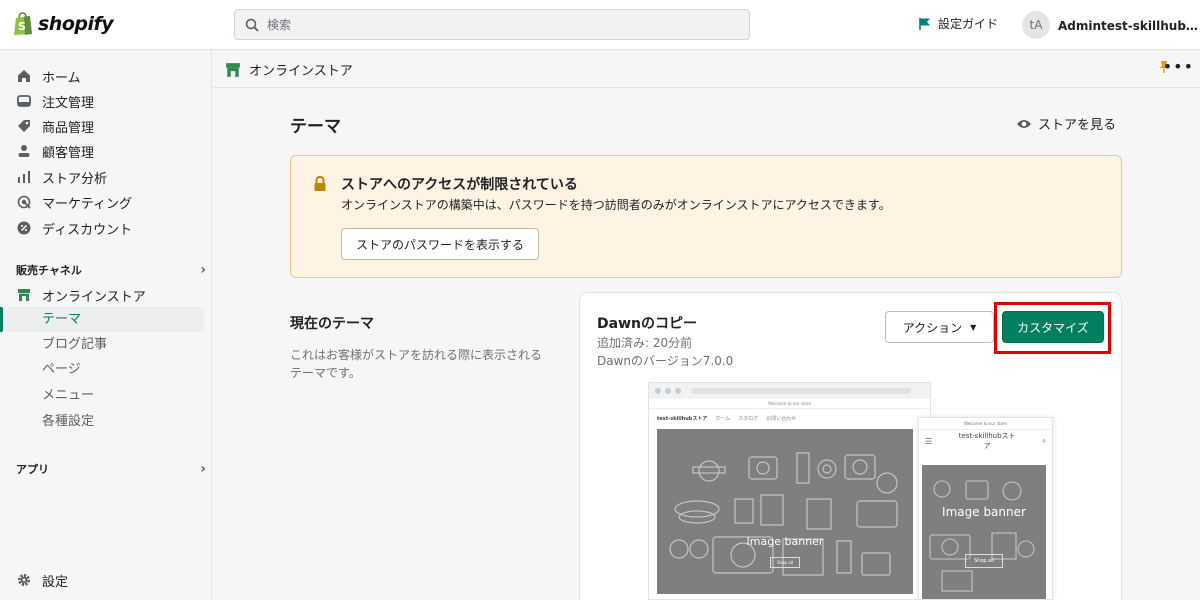  I want to click on view-store-label: ストアを見る, so click(1077, 125).